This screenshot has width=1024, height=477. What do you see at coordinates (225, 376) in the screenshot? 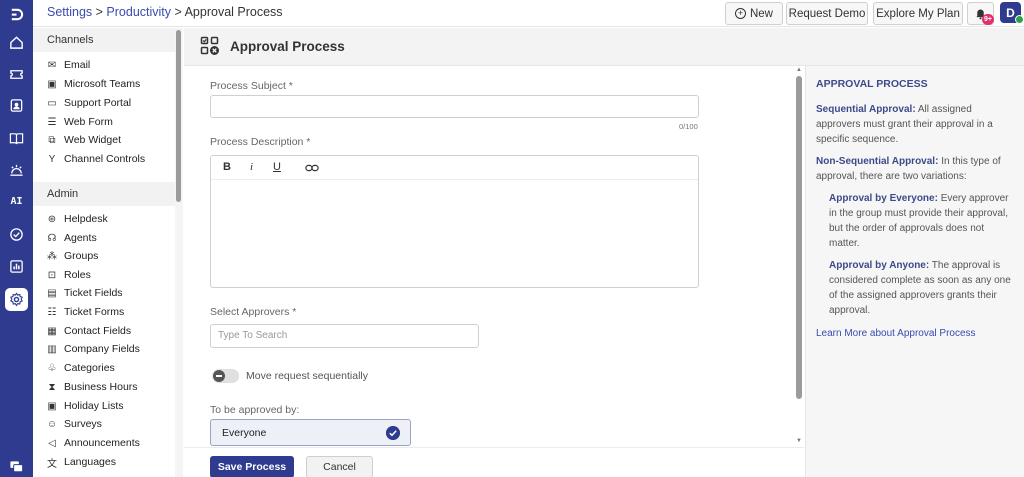
I see `sequential-toggle` at bounding box center [225, 376].